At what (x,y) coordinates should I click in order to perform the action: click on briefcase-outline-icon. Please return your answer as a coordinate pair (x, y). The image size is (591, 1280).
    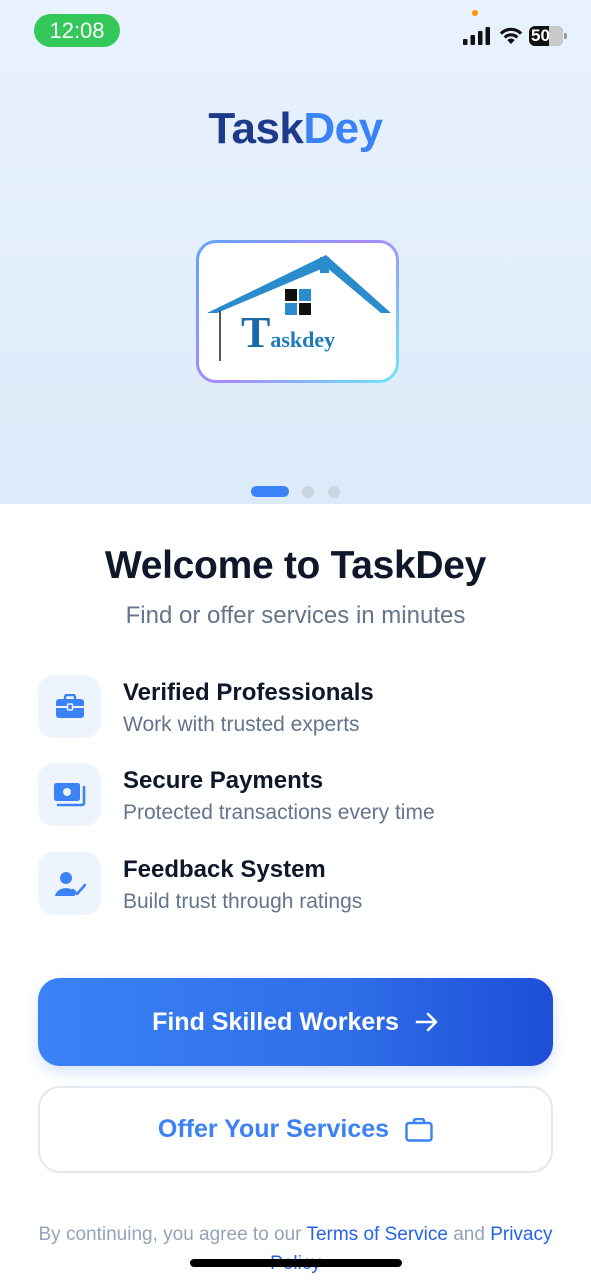
    Looking at the image, I should click on (419, 1129).